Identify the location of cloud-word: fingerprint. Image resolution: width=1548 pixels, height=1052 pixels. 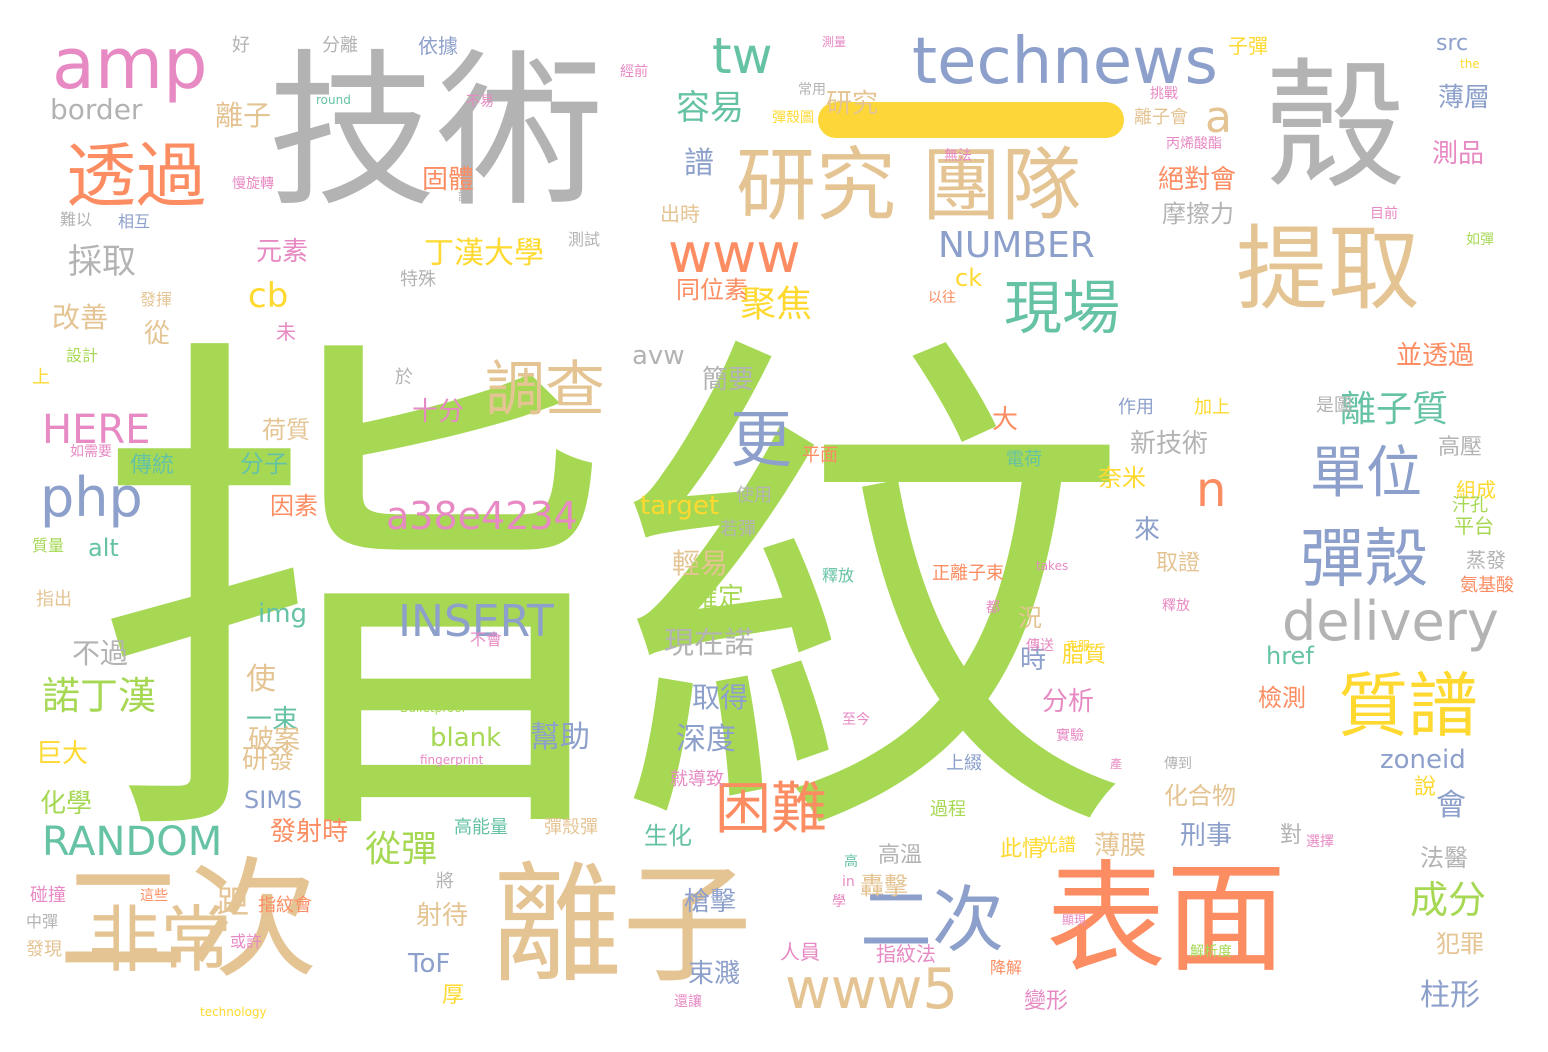
(452, 760).